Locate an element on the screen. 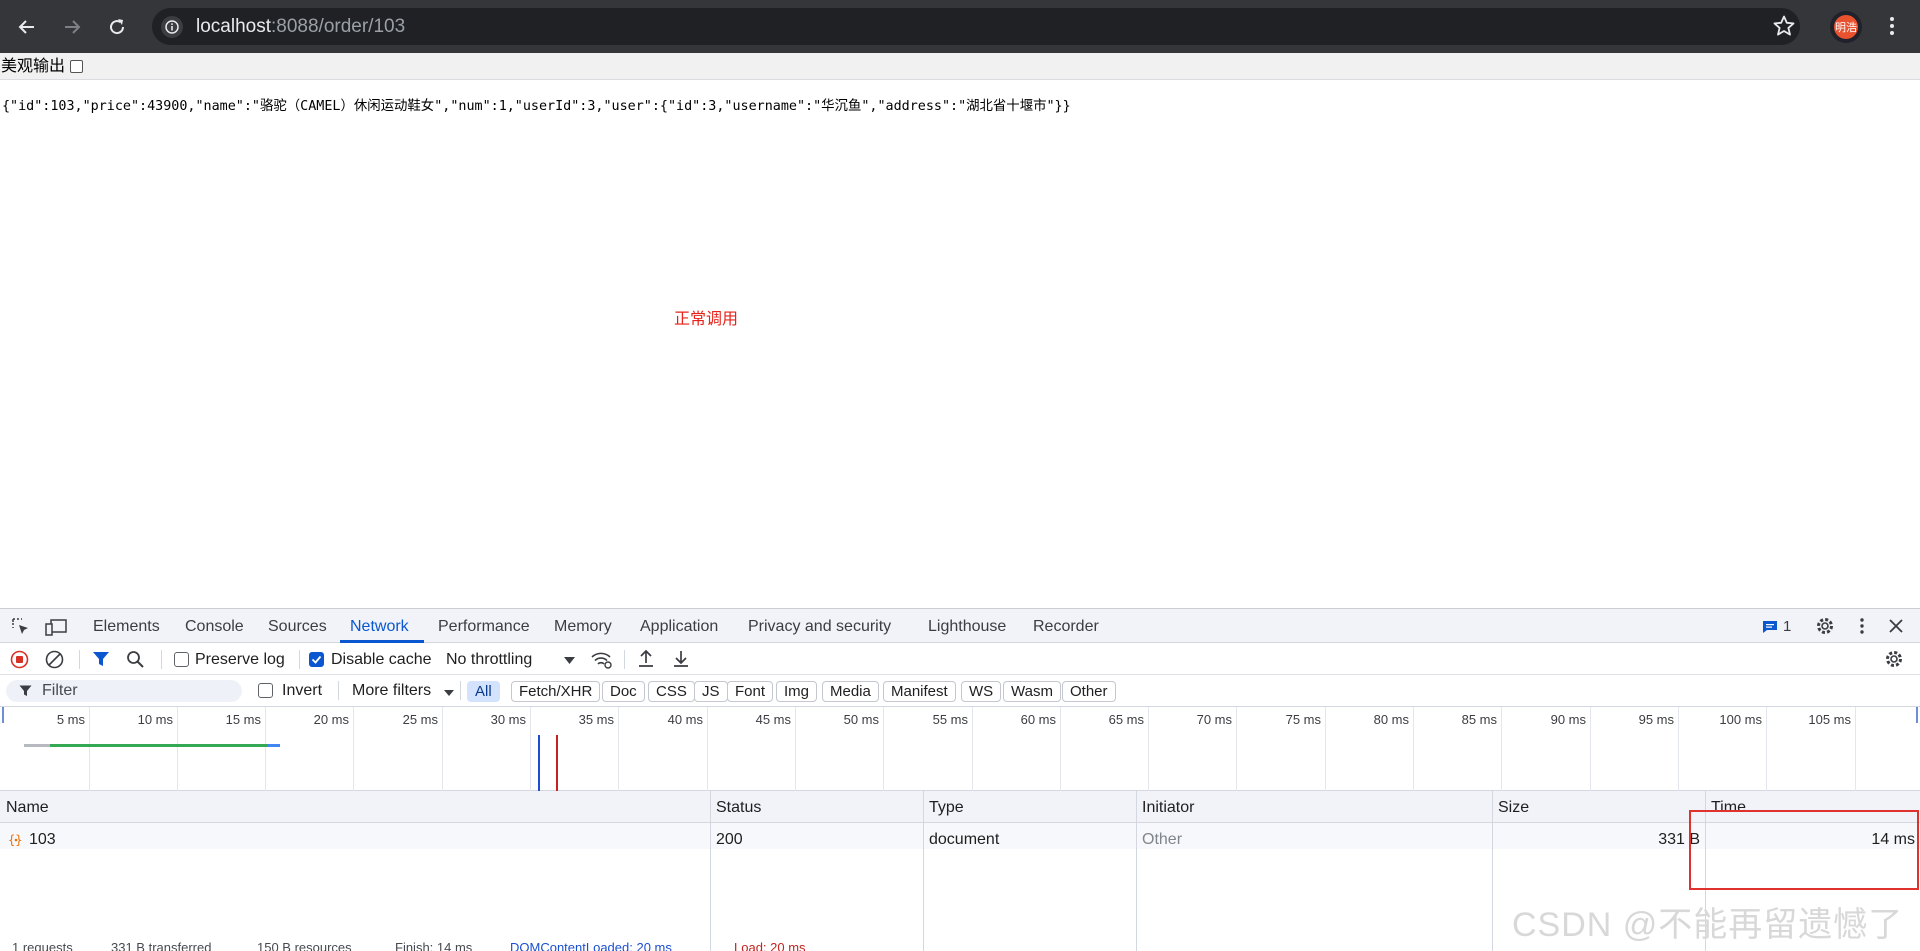 This screenshot has height=951, width=1920. overview-left-handle is located at coordinates (3, 715).